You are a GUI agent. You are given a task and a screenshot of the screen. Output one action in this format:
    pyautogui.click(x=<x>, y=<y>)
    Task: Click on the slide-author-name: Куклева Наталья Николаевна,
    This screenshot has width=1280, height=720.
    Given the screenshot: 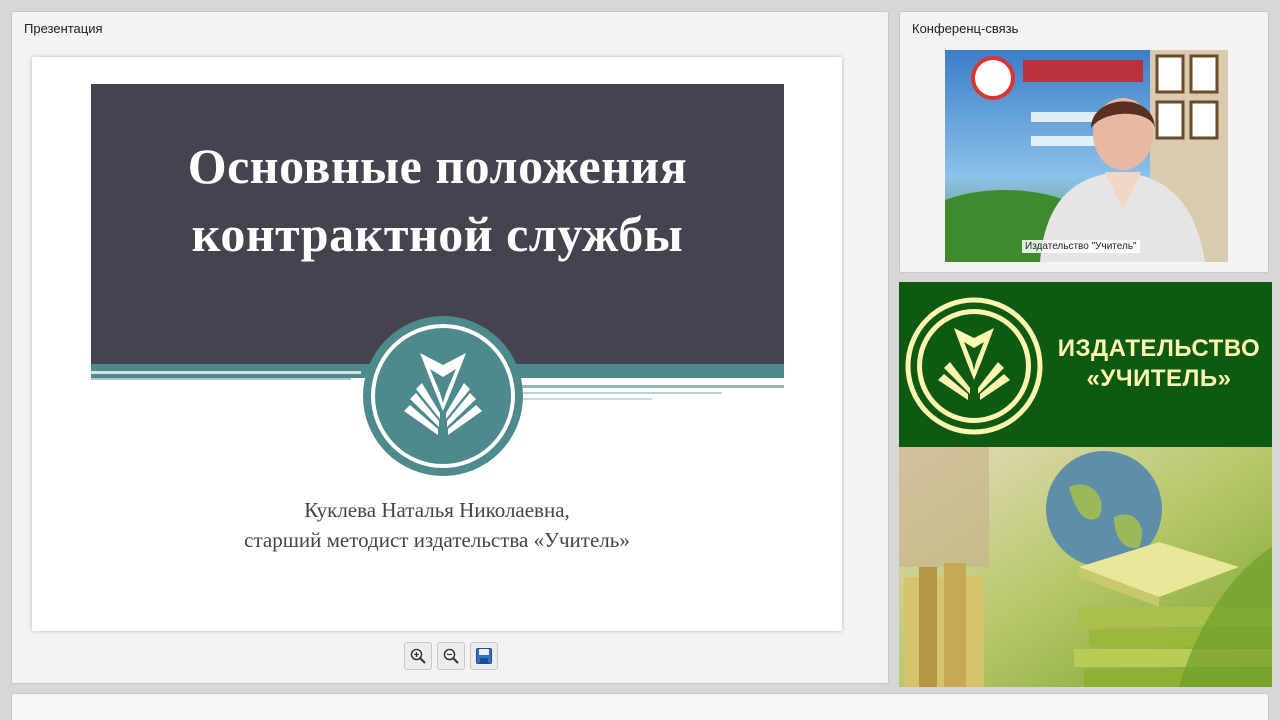 What is the action you would take?
    pyautogui.click(x=437, y=510)
    